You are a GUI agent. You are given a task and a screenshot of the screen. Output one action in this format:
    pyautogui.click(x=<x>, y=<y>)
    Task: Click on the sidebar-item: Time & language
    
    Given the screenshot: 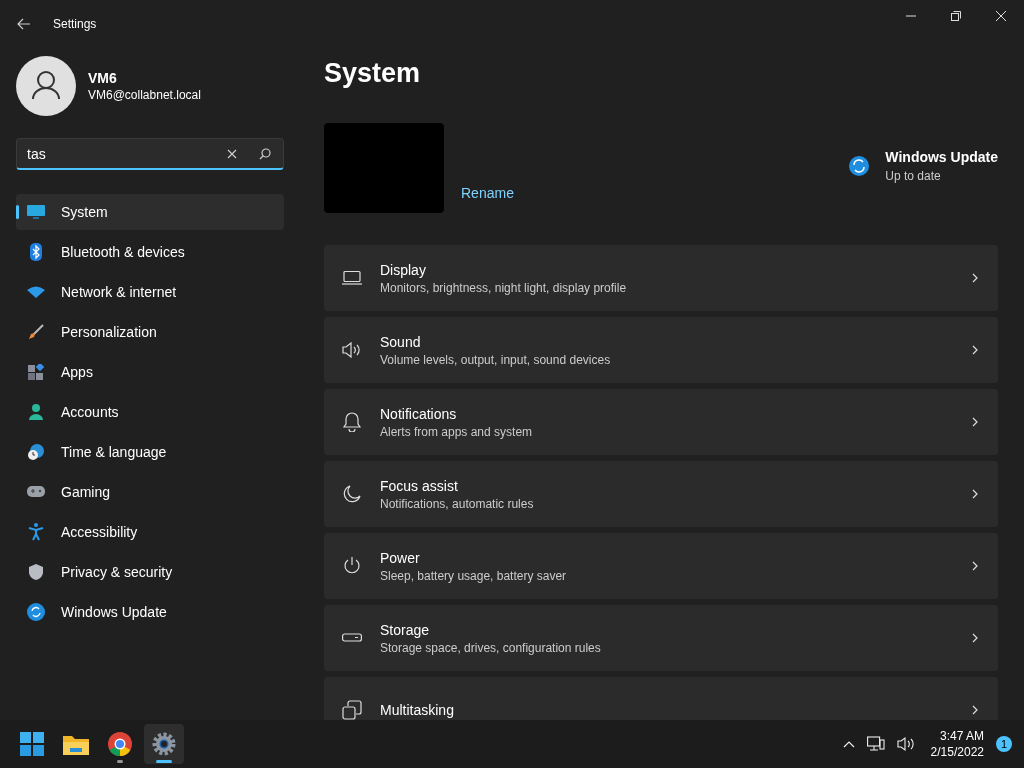 What is the action you would take?
    pyautogui.click(x=150, y=452)
    